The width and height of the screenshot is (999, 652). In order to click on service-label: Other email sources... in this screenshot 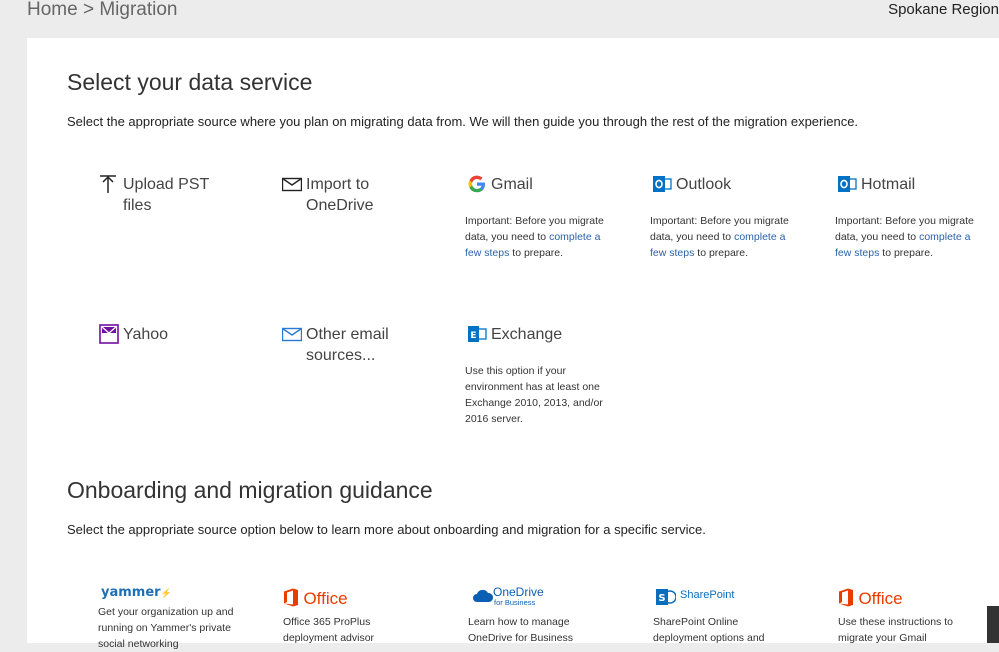, I will do `click(347, 345)`.